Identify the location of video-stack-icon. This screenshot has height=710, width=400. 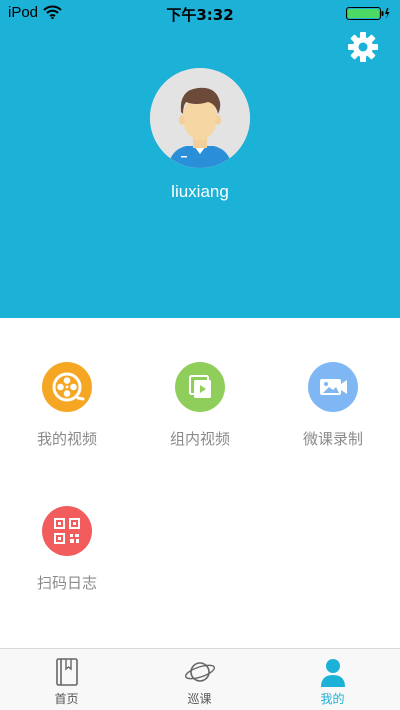
(200, 387).